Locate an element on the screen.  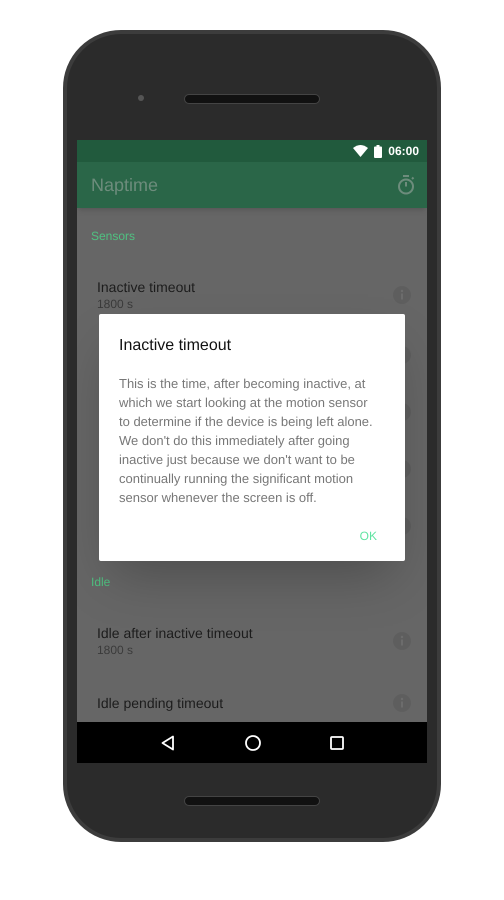
setting-title: Idle pending timeout is located at coordinates (160, 703).